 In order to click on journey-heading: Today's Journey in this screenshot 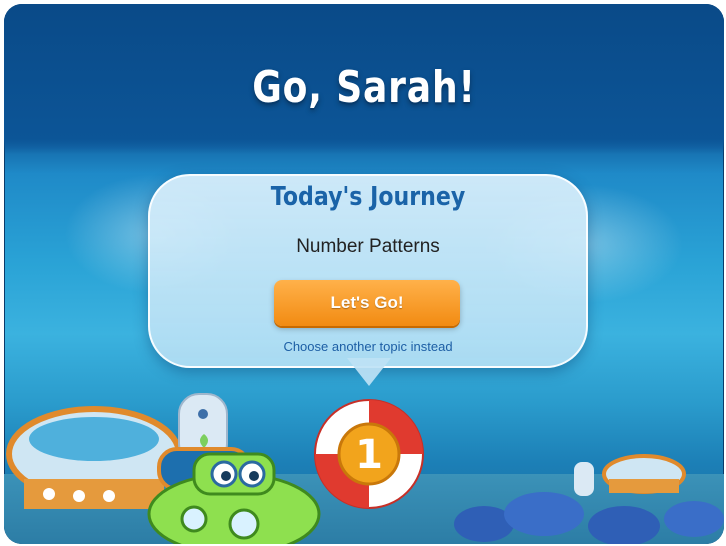, I will do `click(368, 197)`.